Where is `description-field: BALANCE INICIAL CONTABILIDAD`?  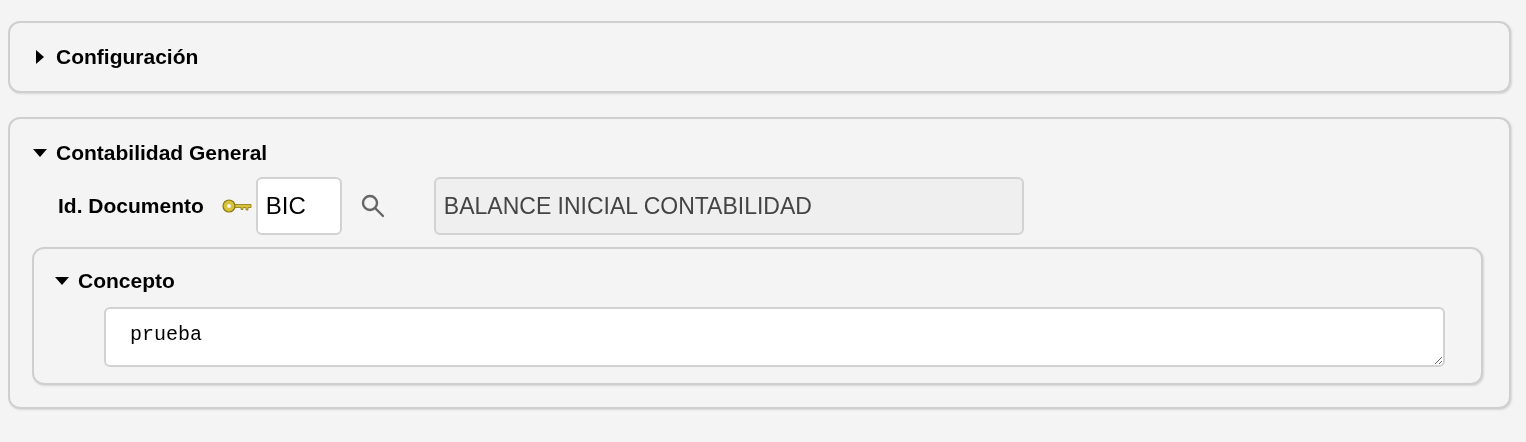 description-field: BALANCE INICIAL CONTABILIDAD is located at coordinates (728, 206).